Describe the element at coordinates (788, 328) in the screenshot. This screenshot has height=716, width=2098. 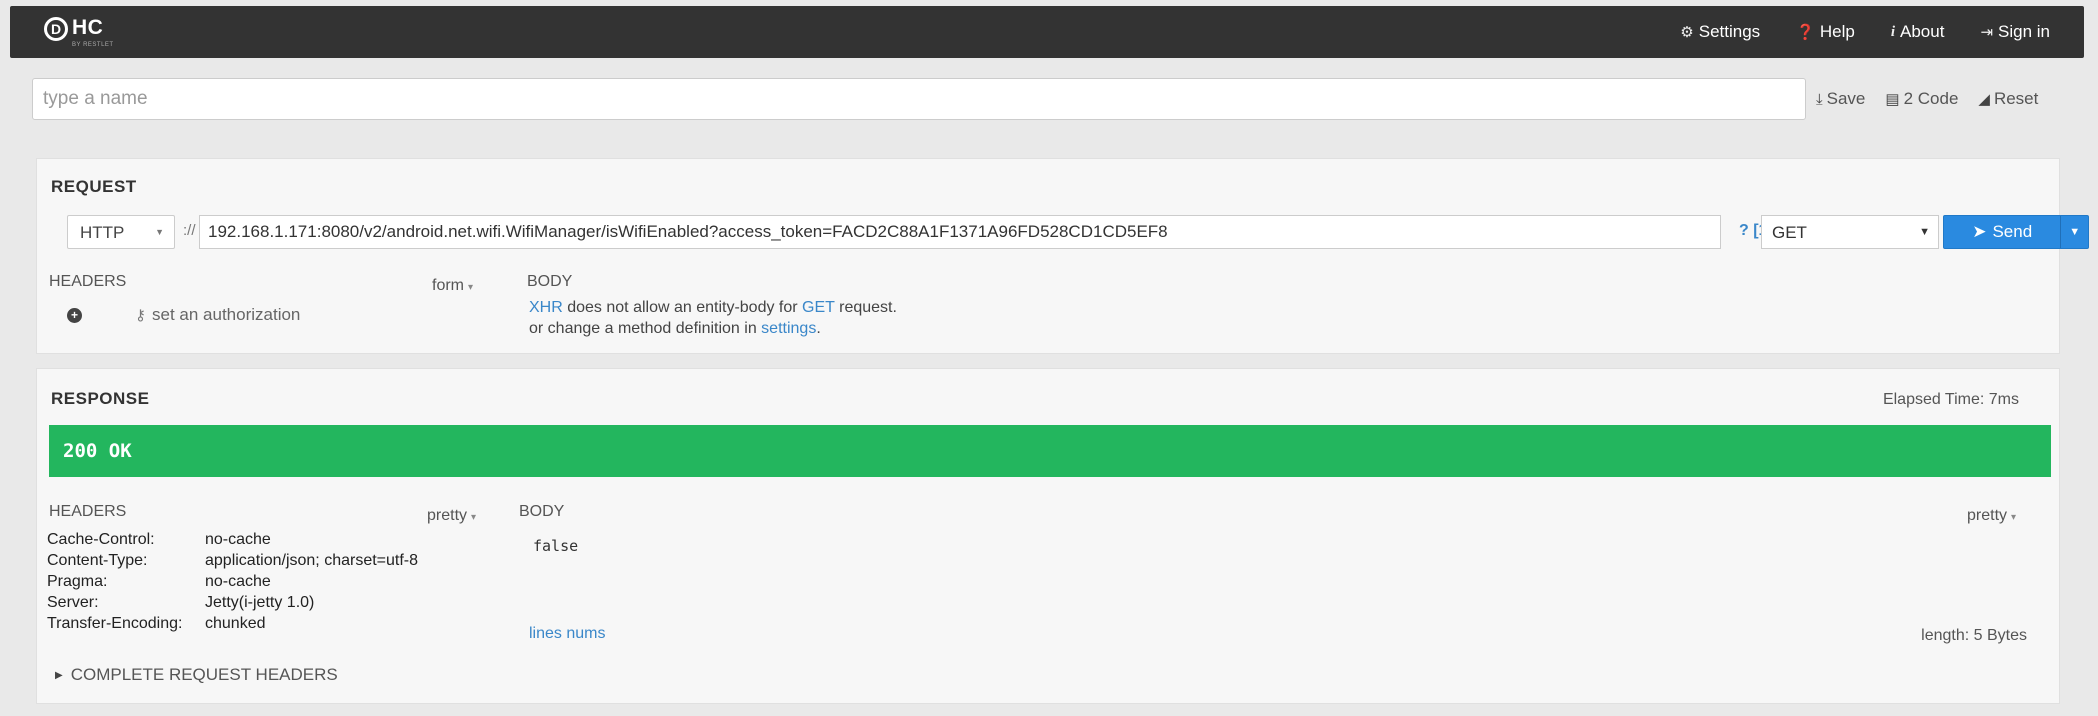
I see `settings-link: settings` at that location.